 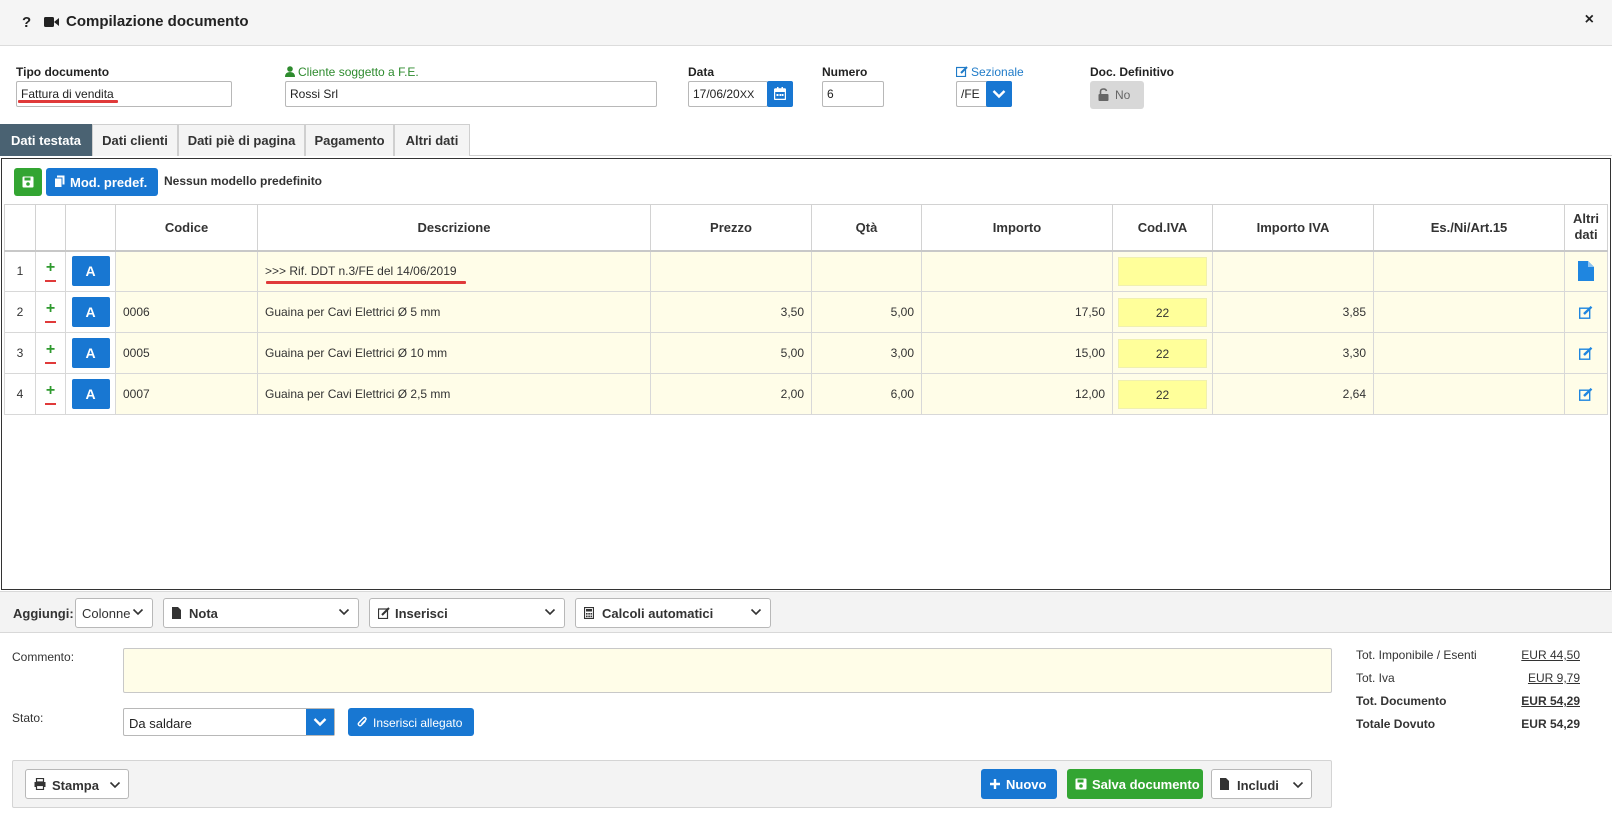 What do you see at coordinates (731, 353) in the screenshot?
I see `cell-prezzo: 5,00` at bounding box center [731, 353].